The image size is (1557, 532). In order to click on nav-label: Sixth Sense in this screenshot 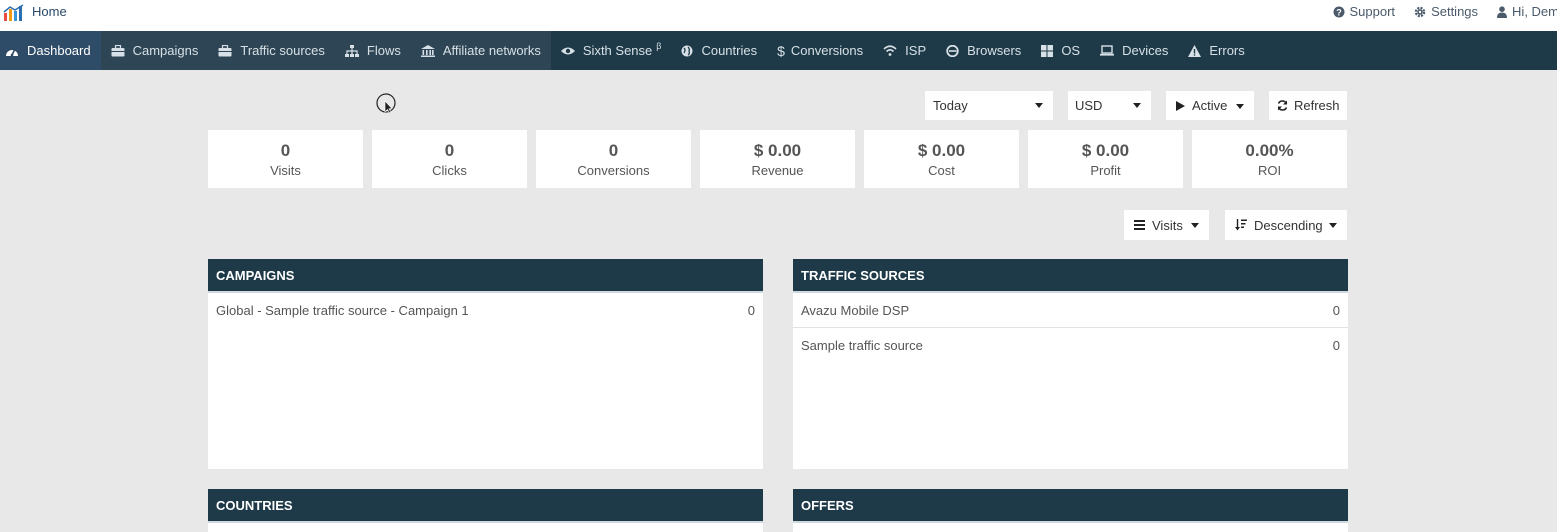, I will do `click(617, 50)`.